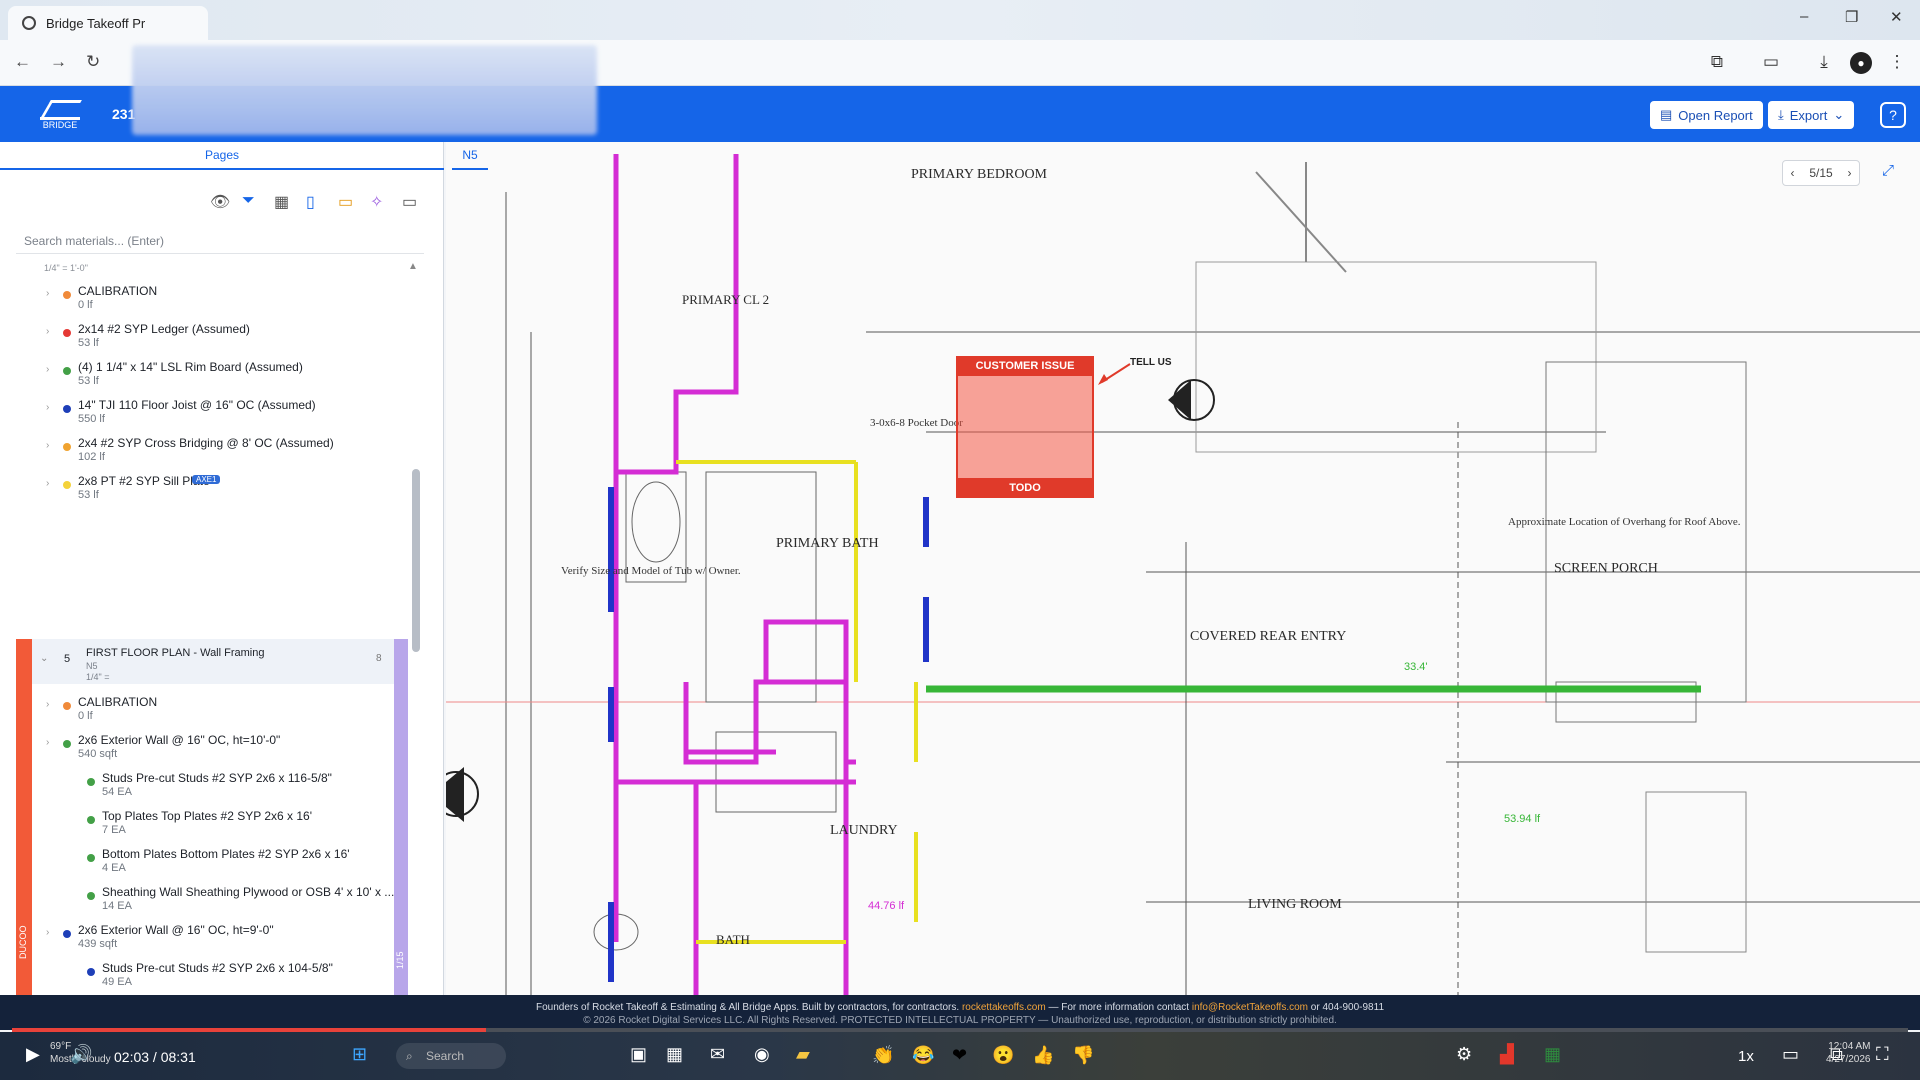 This screenshot has height=1080, width=1920. I want to click on footer-email-link: info@RocketTakeoffs.com, so click(1250, 1007).